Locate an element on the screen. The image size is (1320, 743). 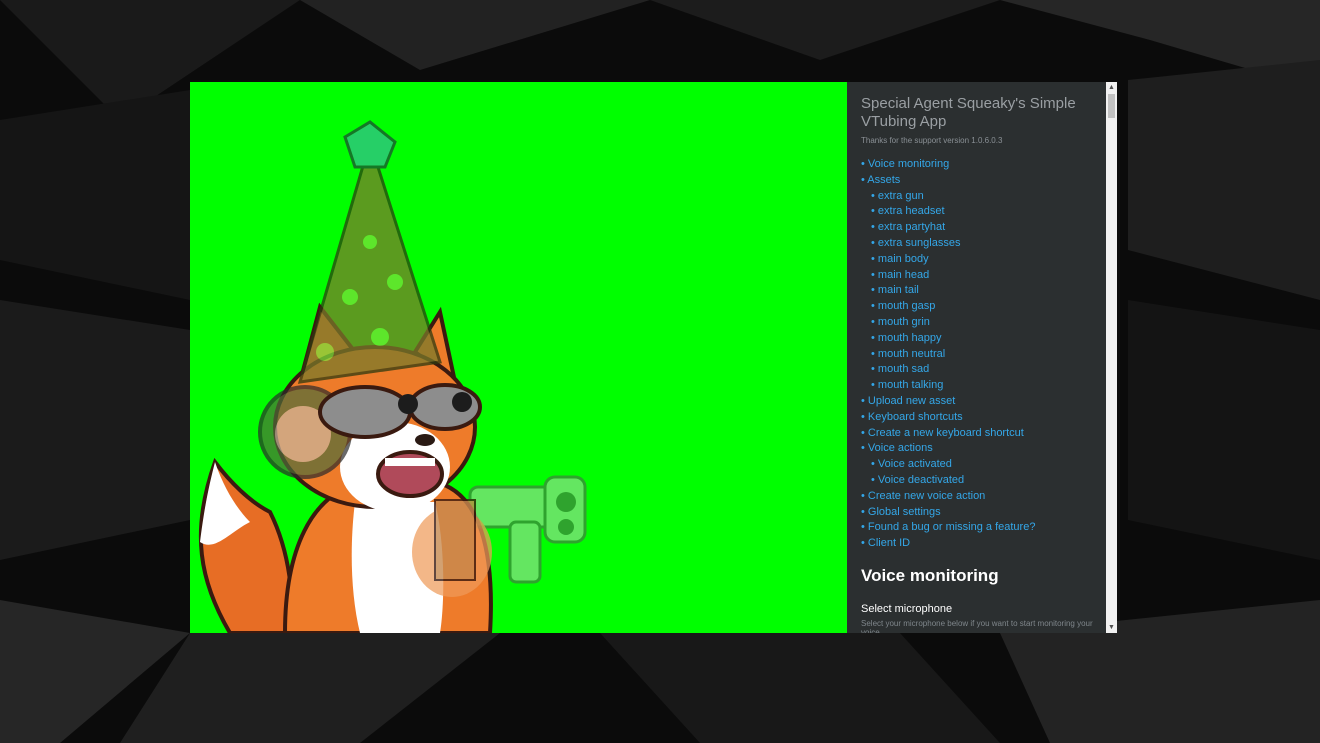
nav-link-found-a-bug-or-missing-a-feature: • Found a bug or missing a feature? is located at coordinates (989, 528).